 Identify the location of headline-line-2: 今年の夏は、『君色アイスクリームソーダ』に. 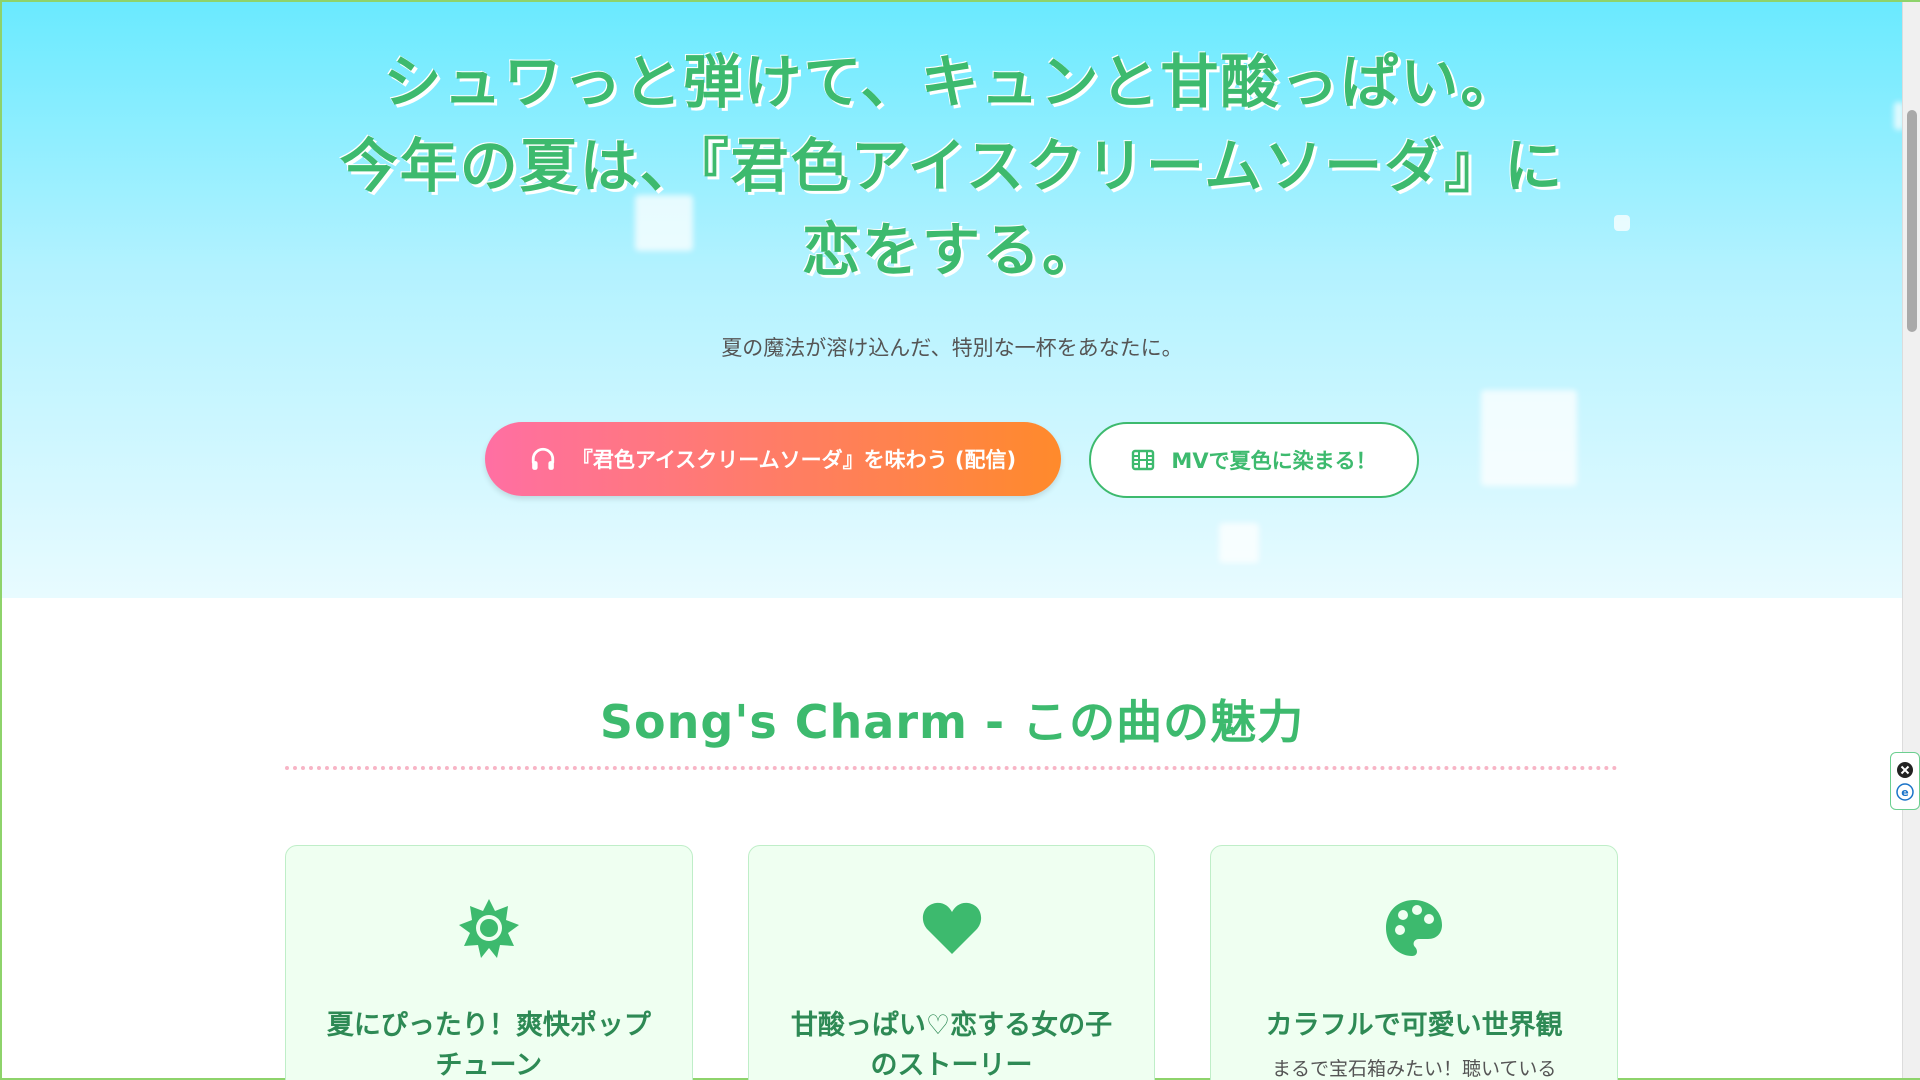
(952, 166).